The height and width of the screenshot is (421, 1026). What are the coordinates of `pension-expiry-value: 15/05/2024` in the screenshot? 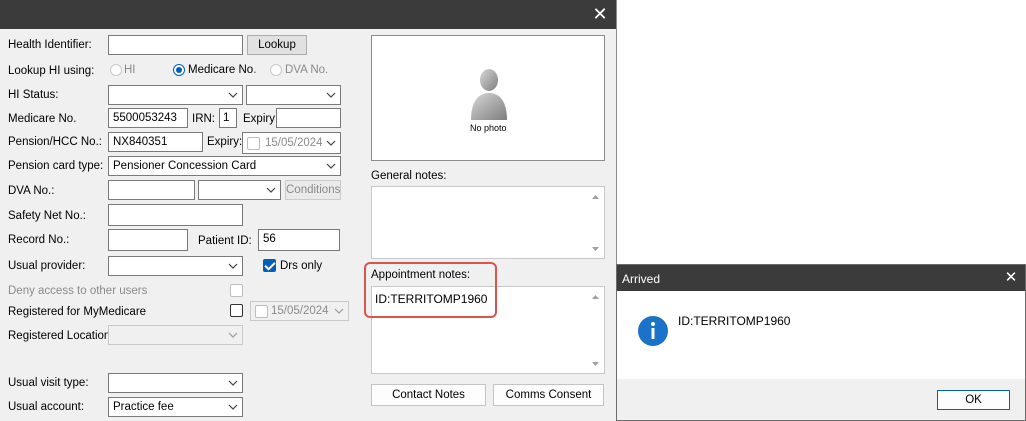 It's located at (294, 143).